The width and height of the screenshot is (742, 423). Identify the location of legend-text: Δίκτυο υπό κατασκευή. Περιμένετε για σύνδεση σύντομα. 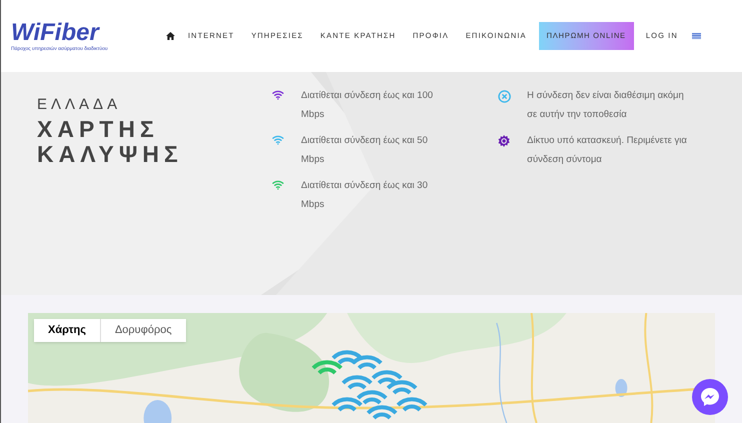
(607, 150).